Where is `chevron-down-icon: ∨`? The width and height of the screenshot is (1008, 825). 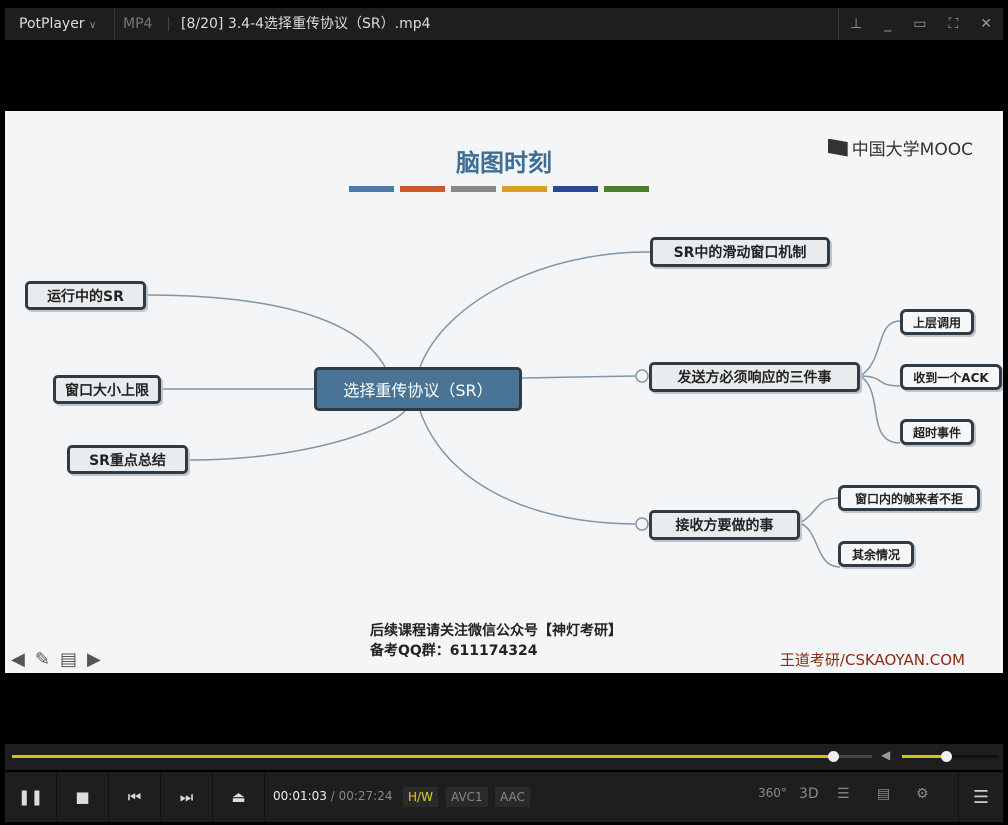
chevron-down-icon: ∨ is located at coordinates (93, 25).